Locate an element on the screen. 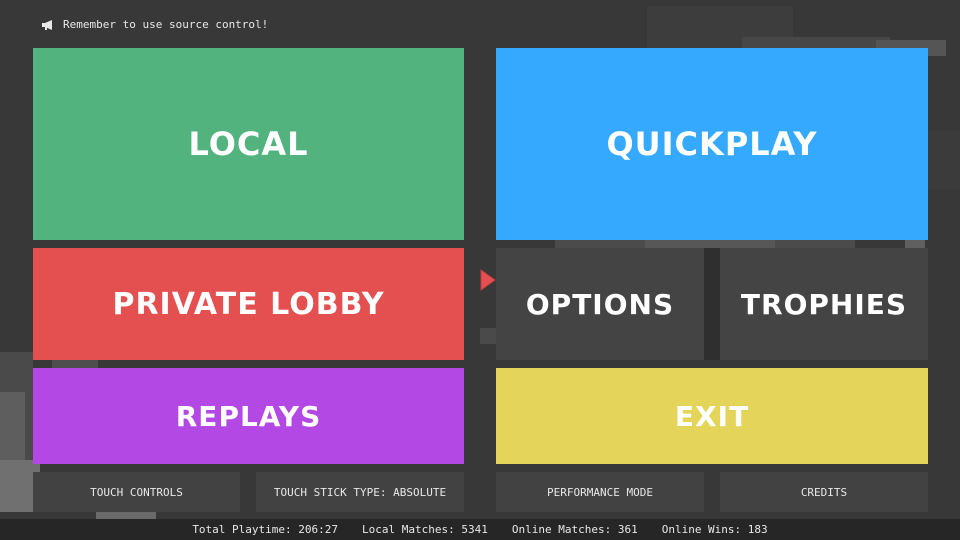  tip-message: Remember to use source control! is located at coordinates (155, 24).